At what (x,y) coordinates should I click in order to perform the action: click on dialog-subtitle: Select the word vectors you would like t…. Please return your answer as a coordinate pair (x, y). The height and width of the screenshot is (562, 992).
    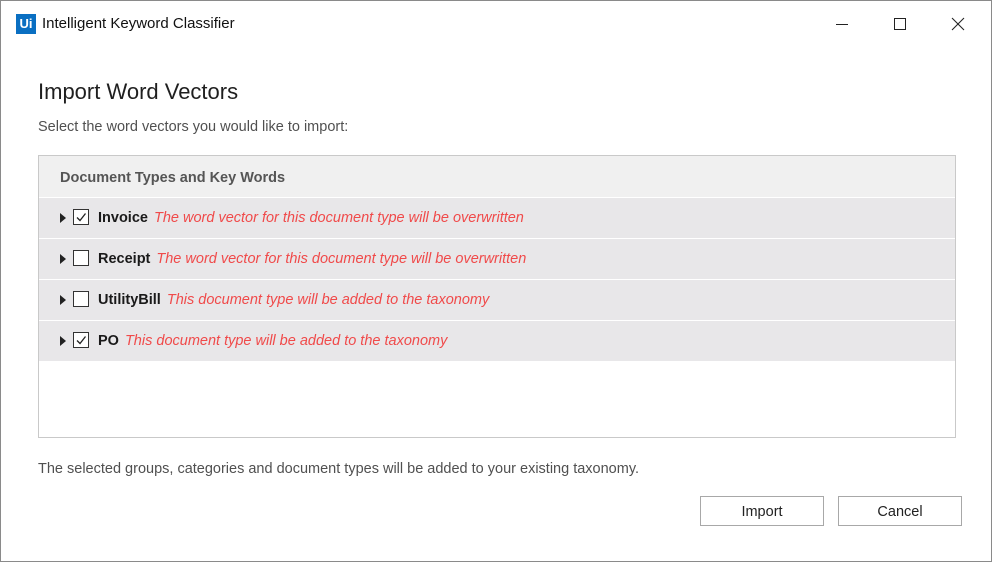
    Looking at the image, I should click on (193, 127).